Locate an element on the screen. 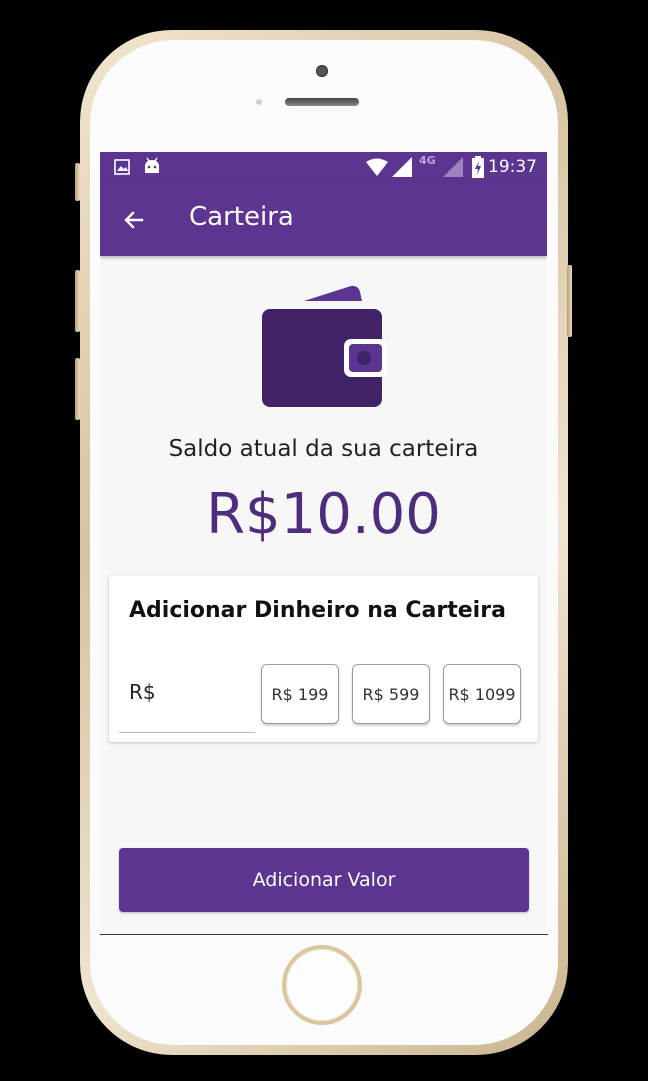 The image size is (648, 1081). quick-amount-1099-button: R$ 1099 is located at coordinates (482, 694).